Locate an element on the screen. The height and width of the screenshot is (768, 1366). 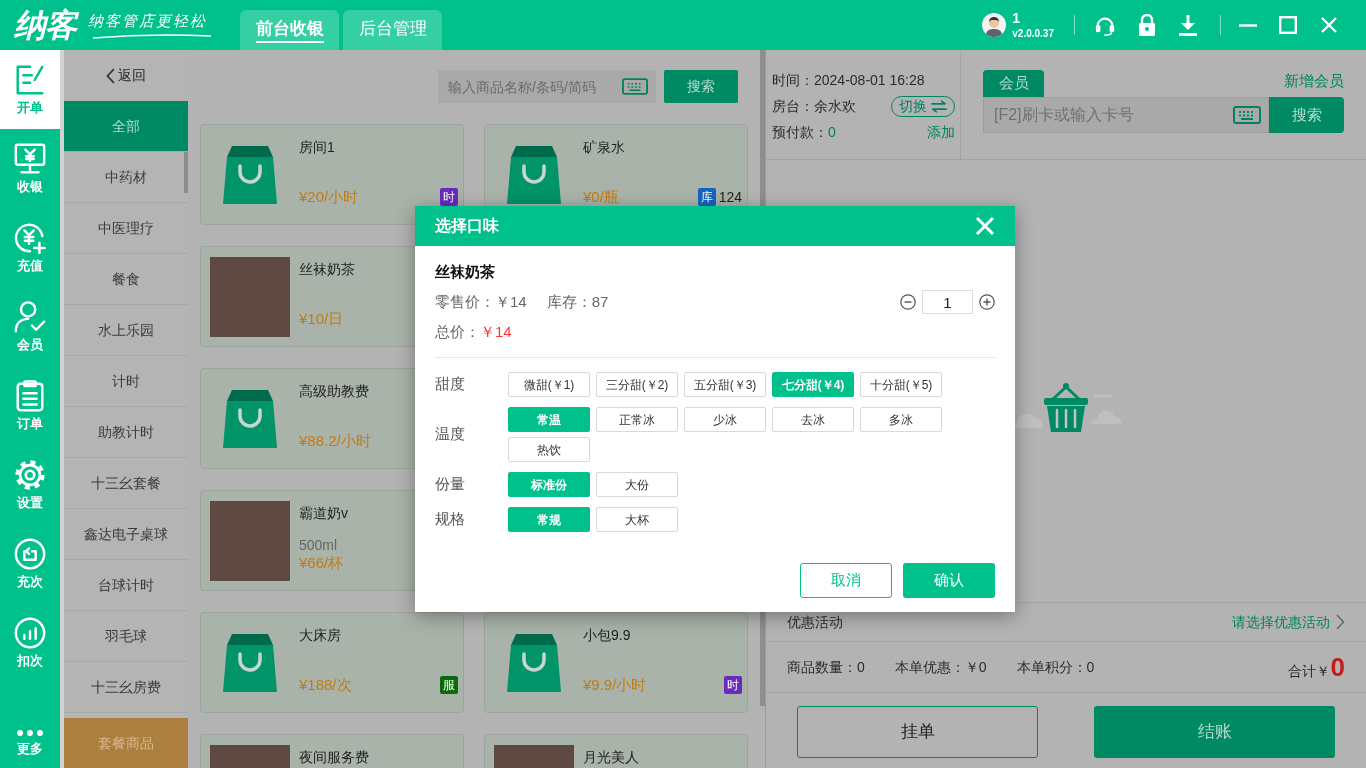
option-button: 多冰 is located at coordinates (901, 419).